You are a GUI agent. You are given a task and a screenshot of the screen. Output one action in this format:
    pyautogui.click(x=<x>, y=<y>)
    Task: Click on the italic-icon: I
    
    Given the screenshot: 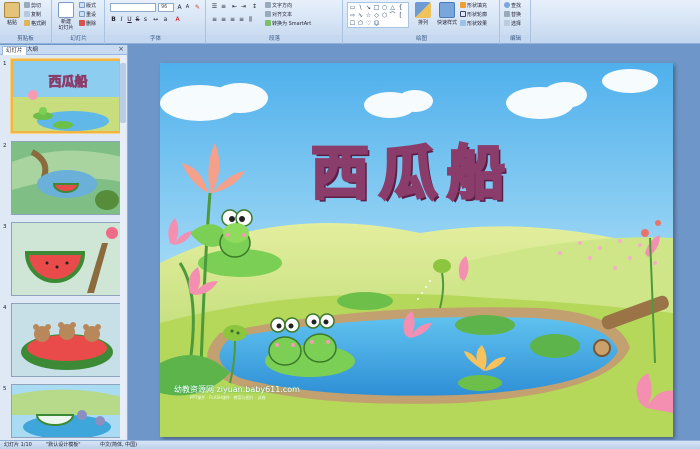 What is the action you would take?
    pyautogui.click(x=121, y=19)
    